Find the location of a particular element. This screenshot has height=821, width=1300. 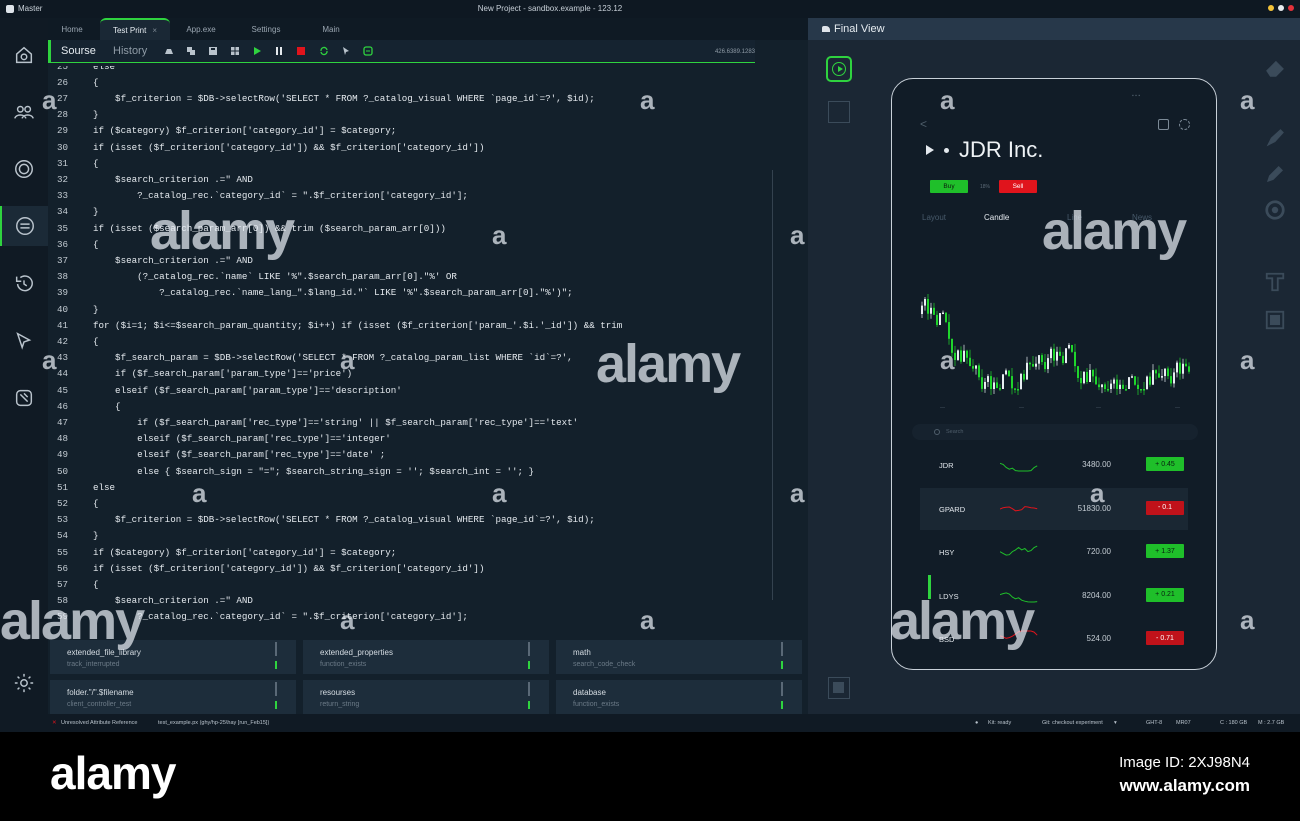

candlestick-chart is located at coordinates (1056, 329).